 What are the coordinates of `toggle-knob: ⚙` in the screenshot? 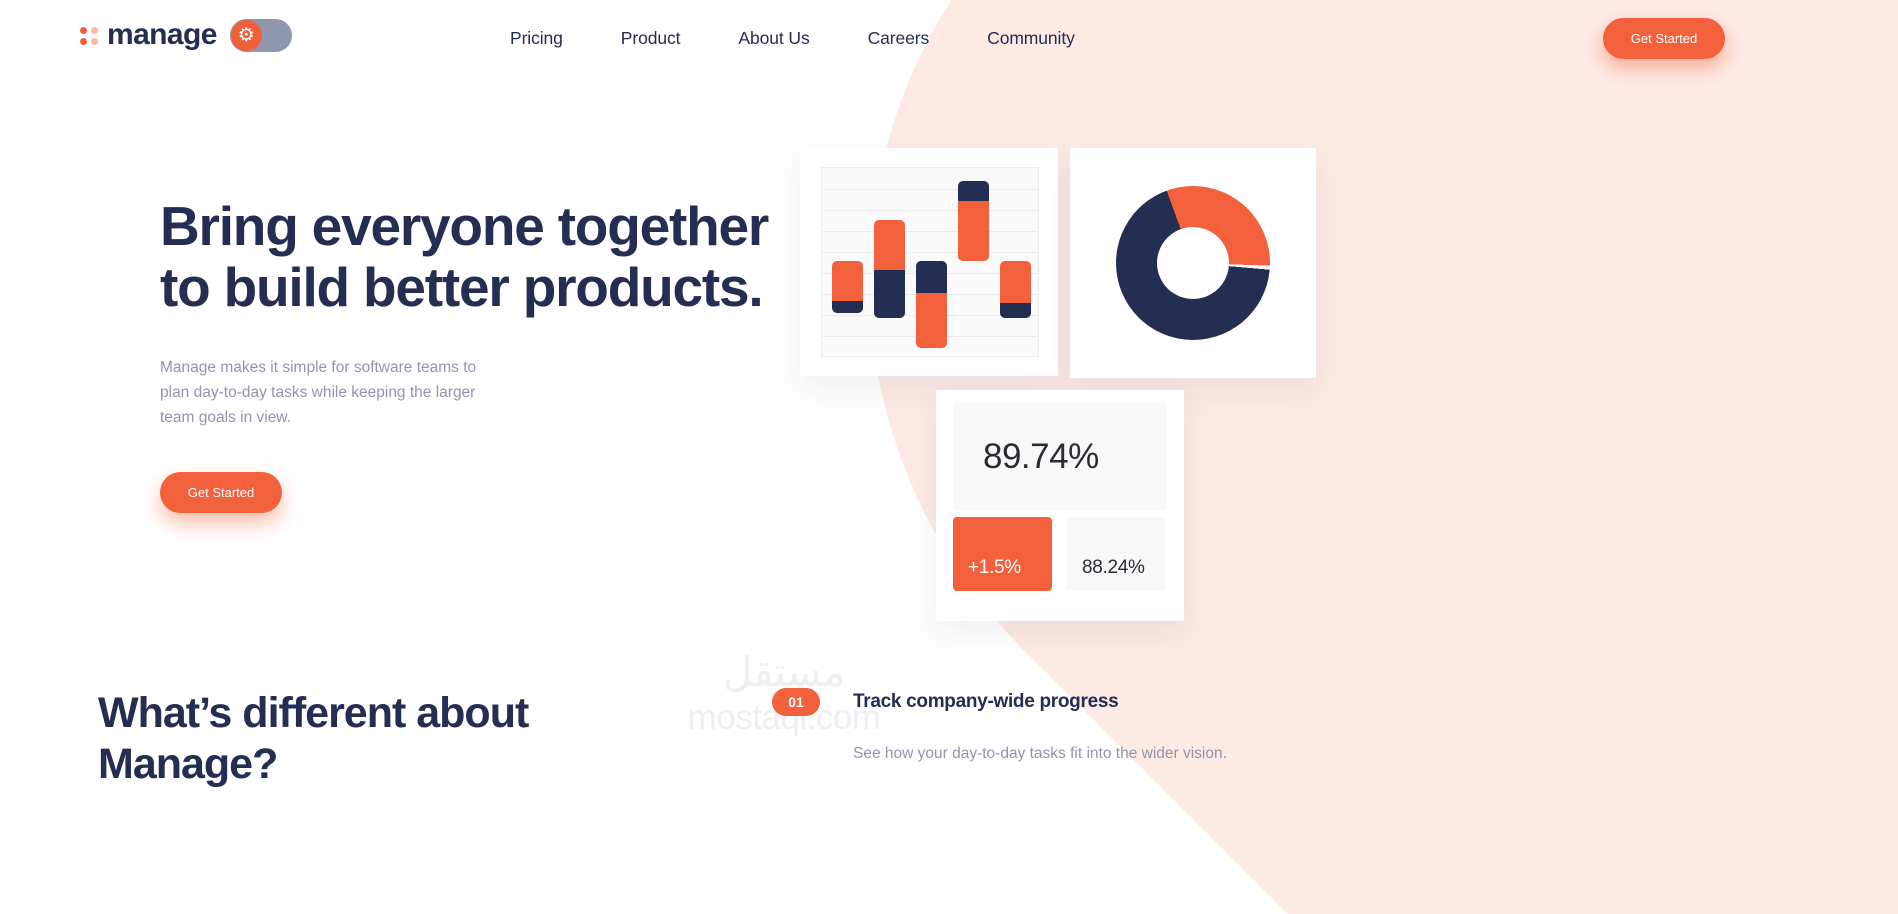 It's located at (246, 35).